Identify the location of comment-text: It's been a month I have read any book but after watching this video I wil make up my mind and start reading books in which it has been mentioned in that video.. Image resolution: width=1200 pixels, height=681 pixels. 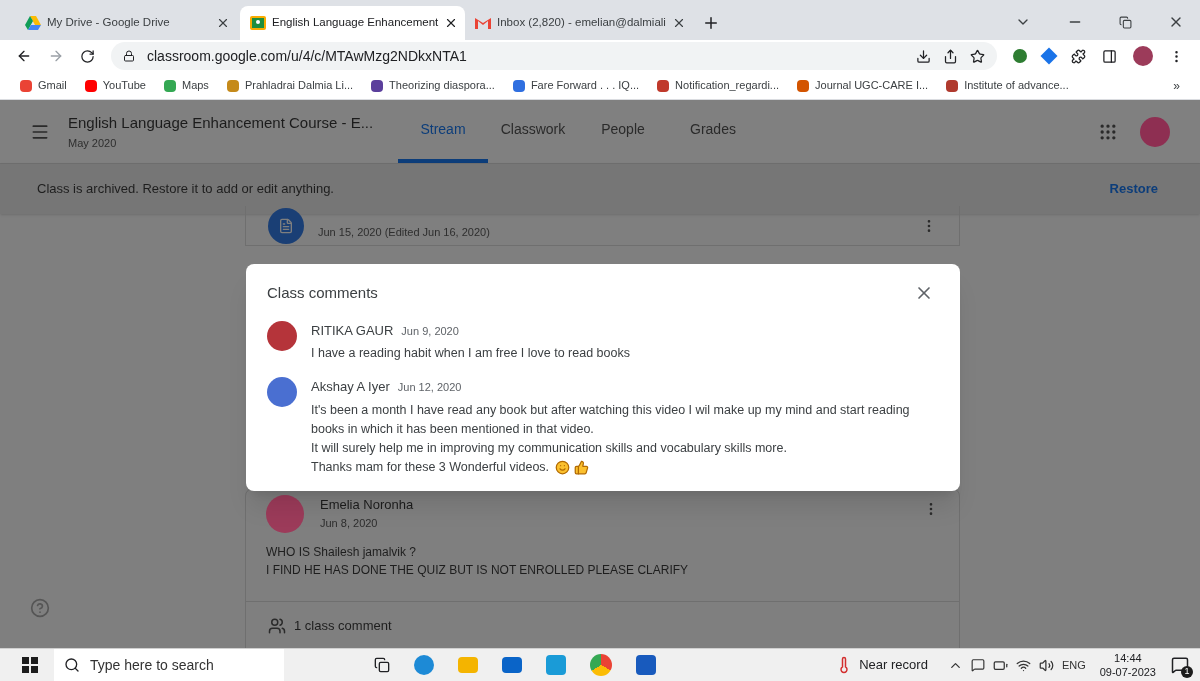
(611, 419).